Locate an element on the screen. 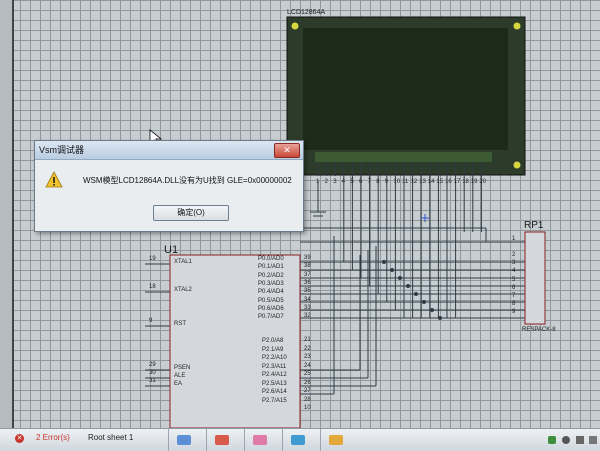 This screenshot has width=600, height=451. lcd-pin-number: 1 is located at coordinates (318, 182).